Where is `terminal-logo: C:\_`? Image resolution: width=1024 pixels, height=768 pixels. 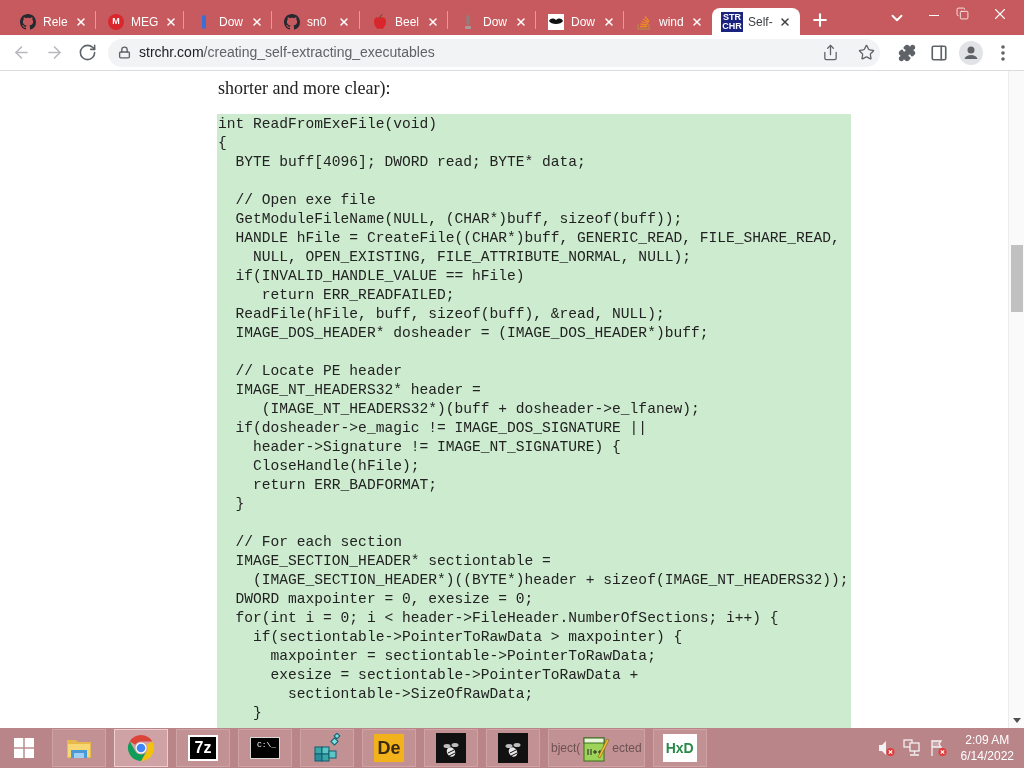 terminal-logo: C:\_ is located at coordinates (265, 748).